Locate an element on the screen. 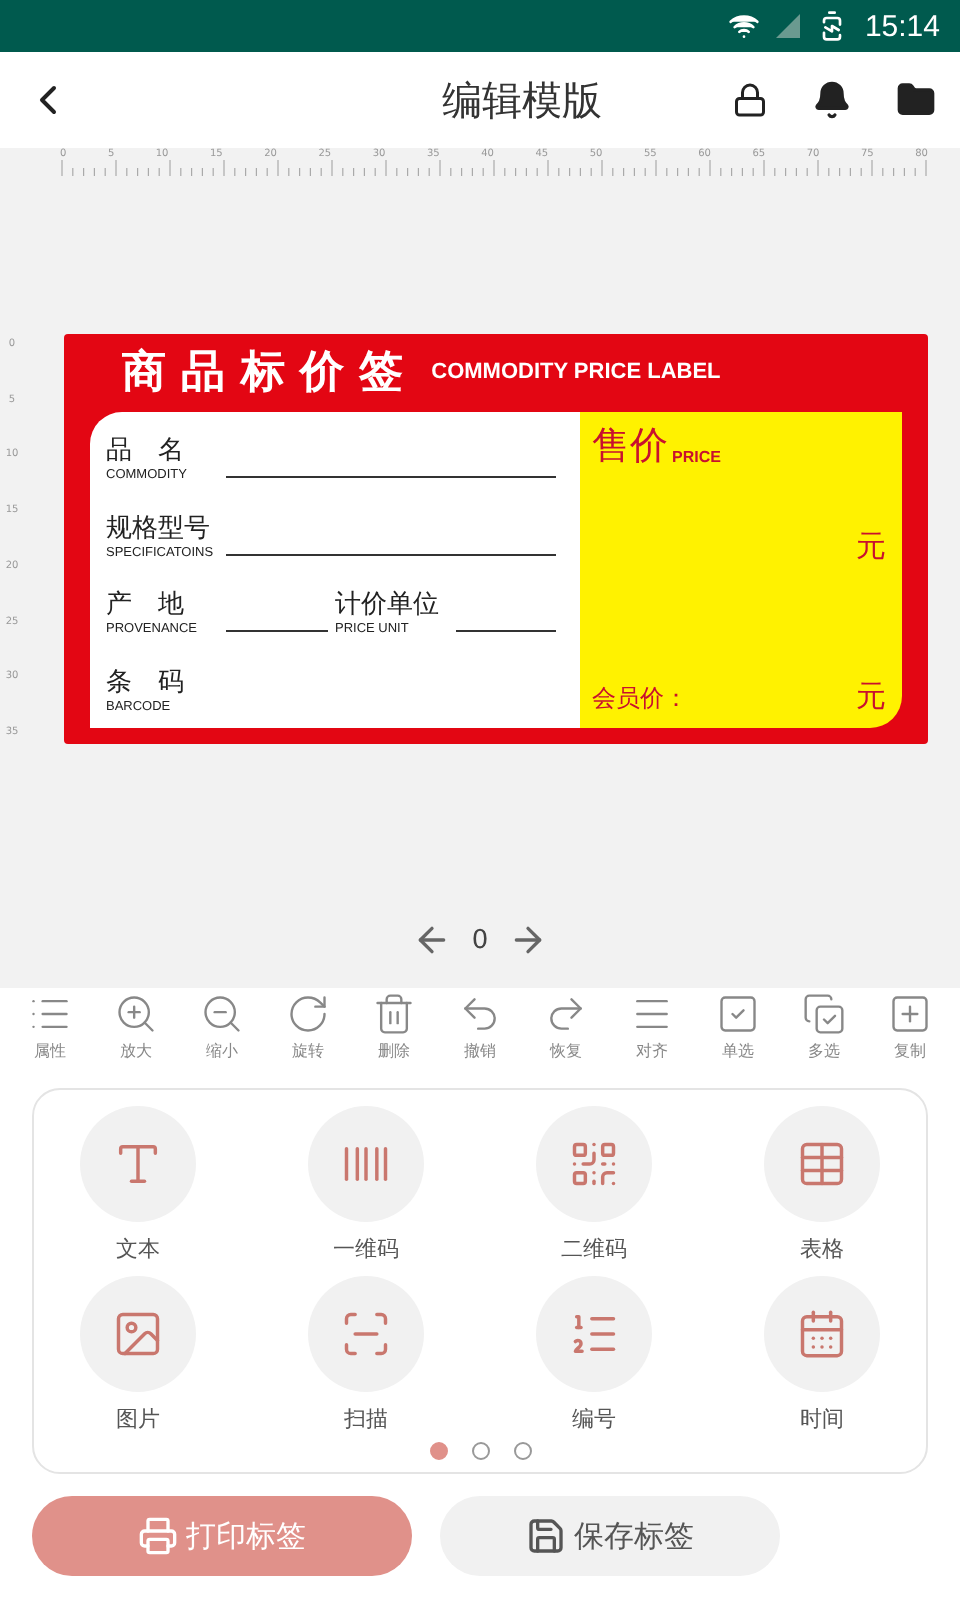 This screenshot has height=1600, width=960. price-label-en: PRICE is located at coordinates (696, 456).